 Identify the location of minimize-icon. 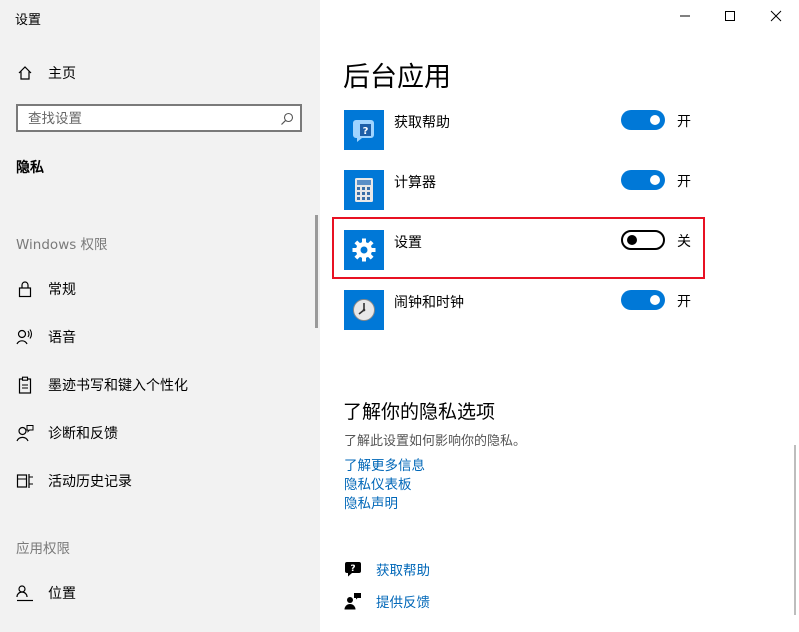
(685, 16).